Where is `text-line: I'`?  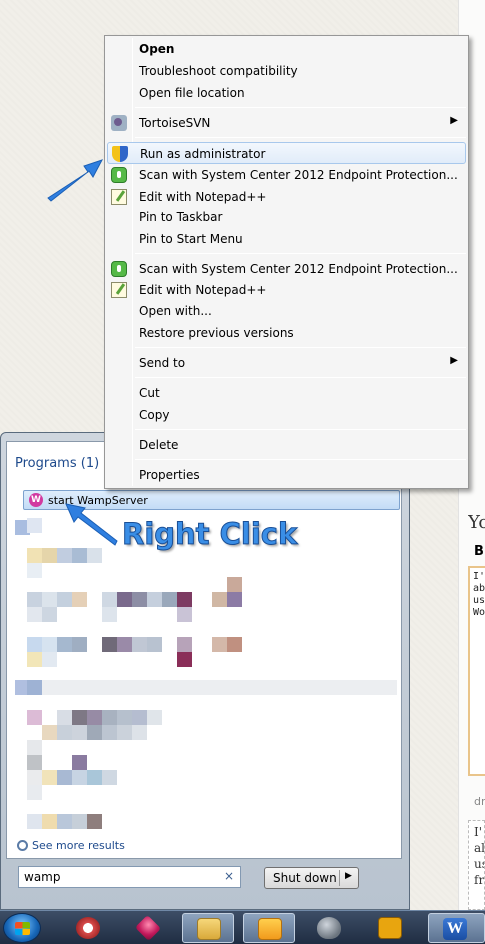
text-line: I' is located at coordinates (478, 832).